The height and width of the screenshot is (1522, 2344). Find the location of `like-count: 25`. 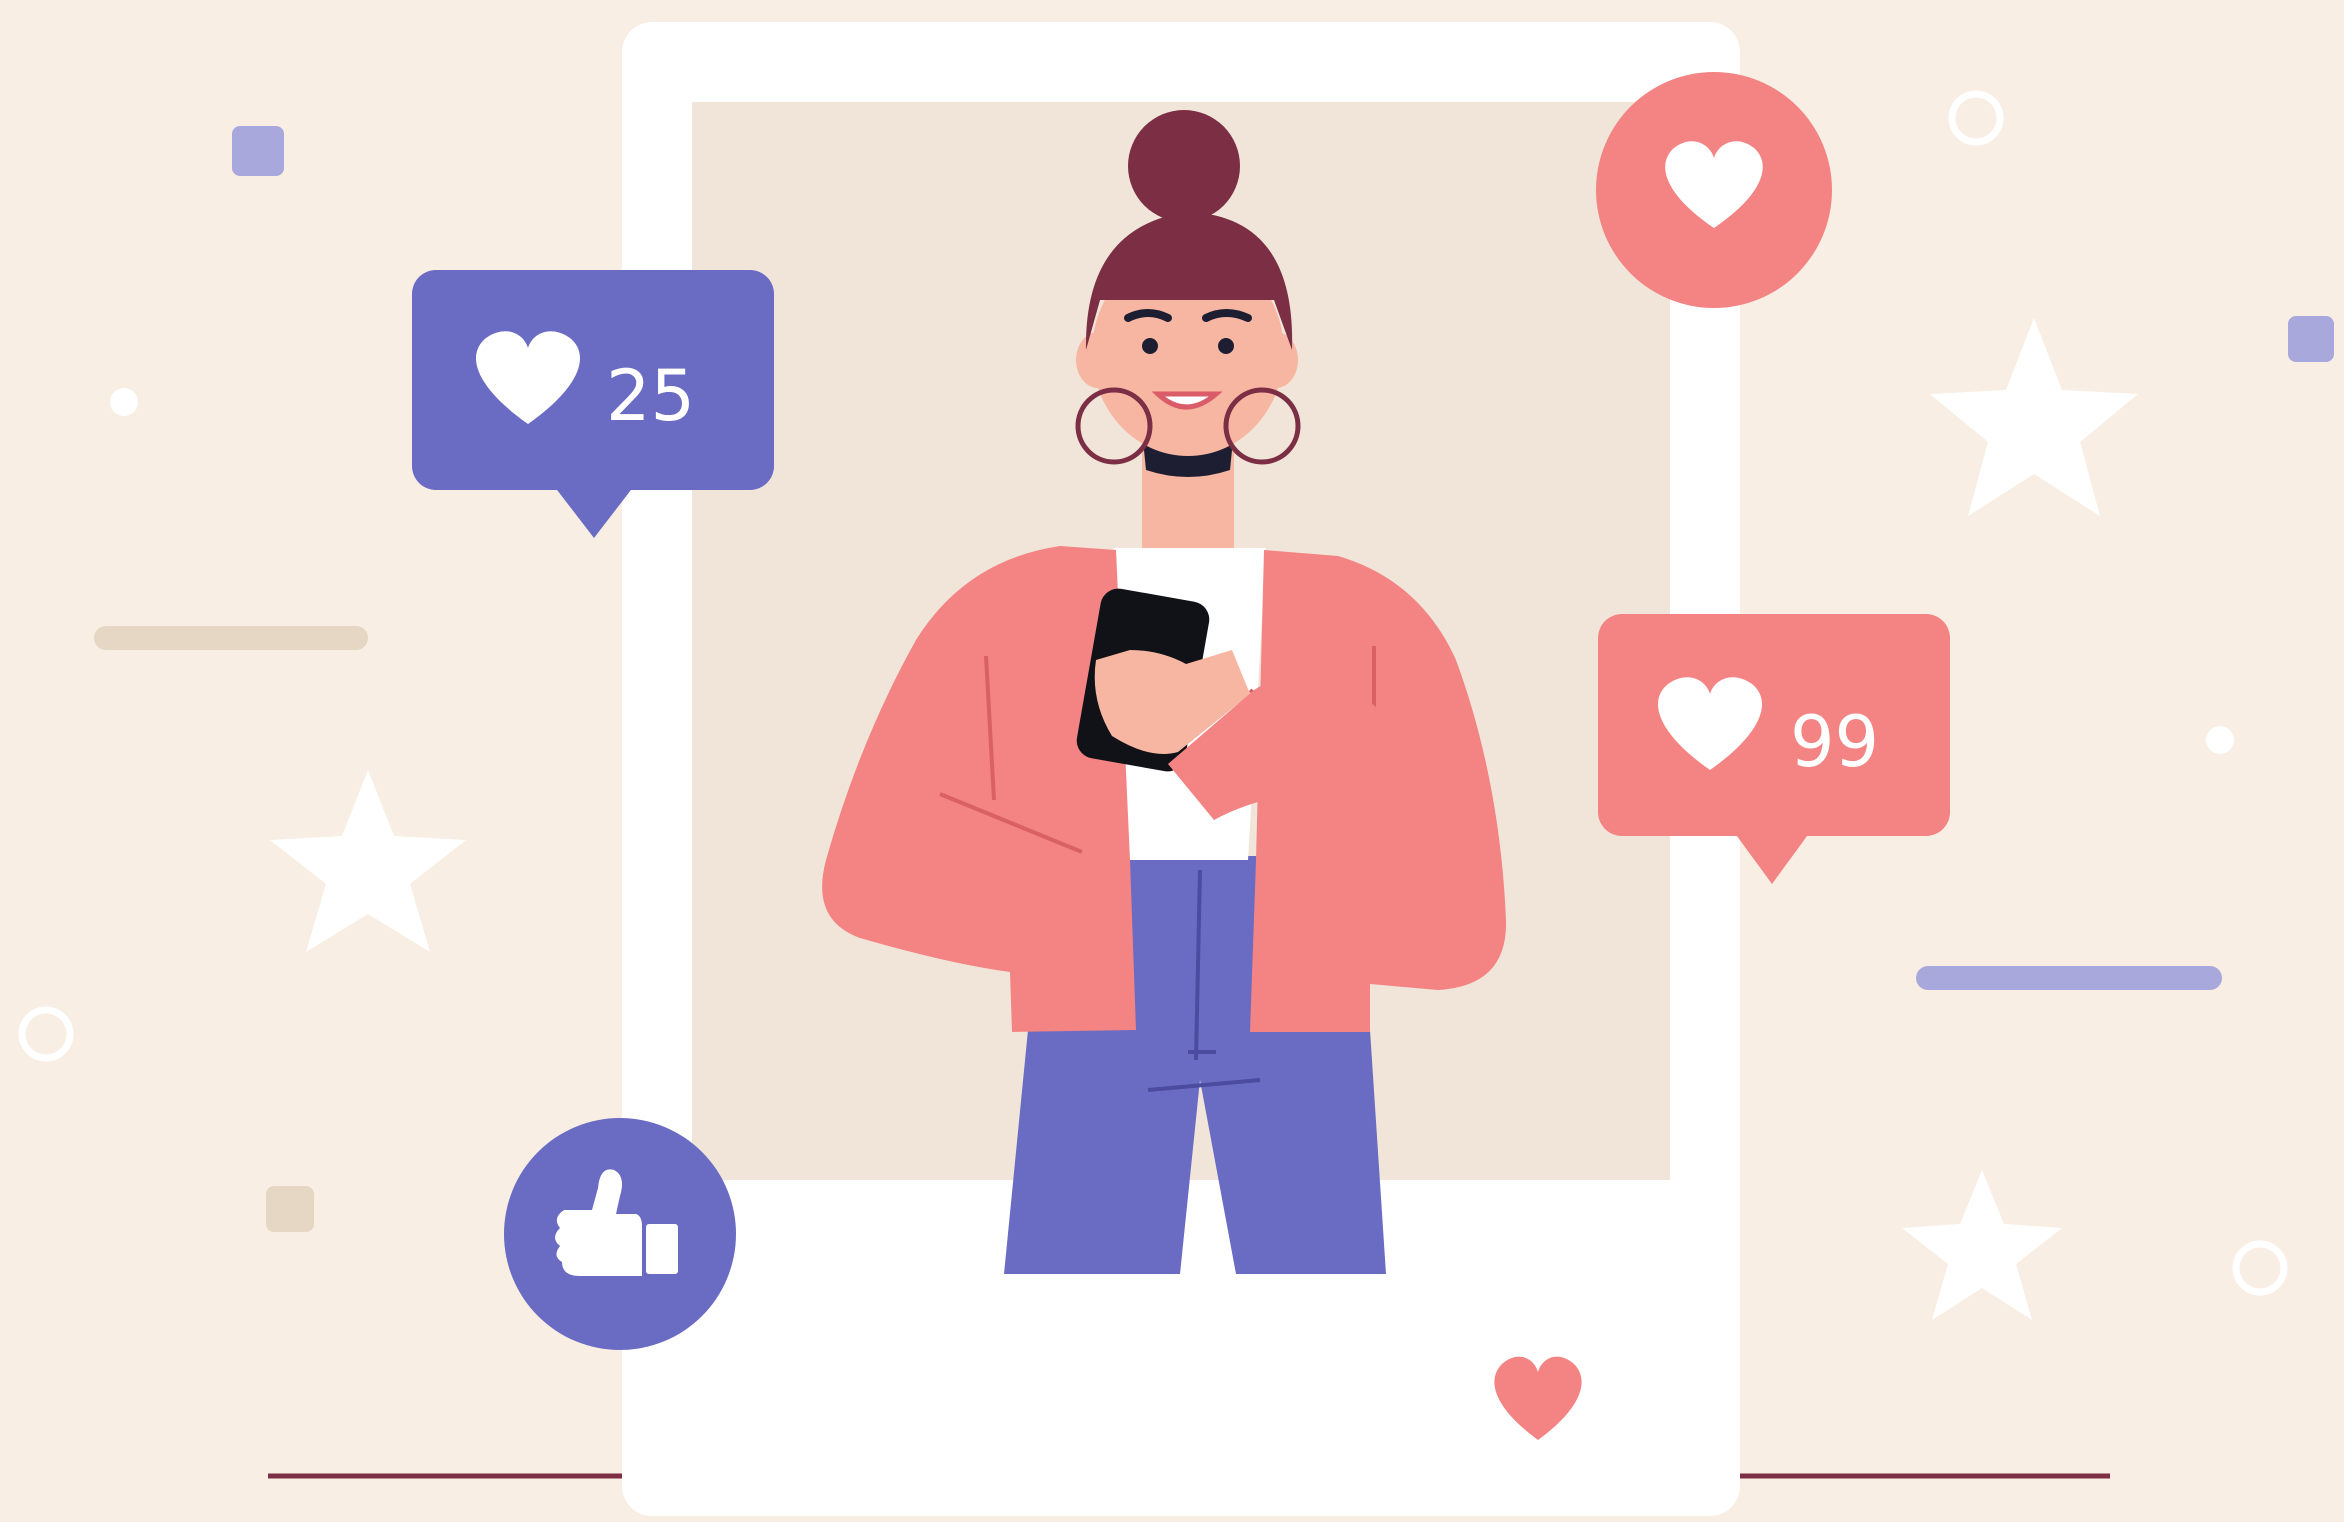

like-count: 25 is located at coordinates (650, 396).